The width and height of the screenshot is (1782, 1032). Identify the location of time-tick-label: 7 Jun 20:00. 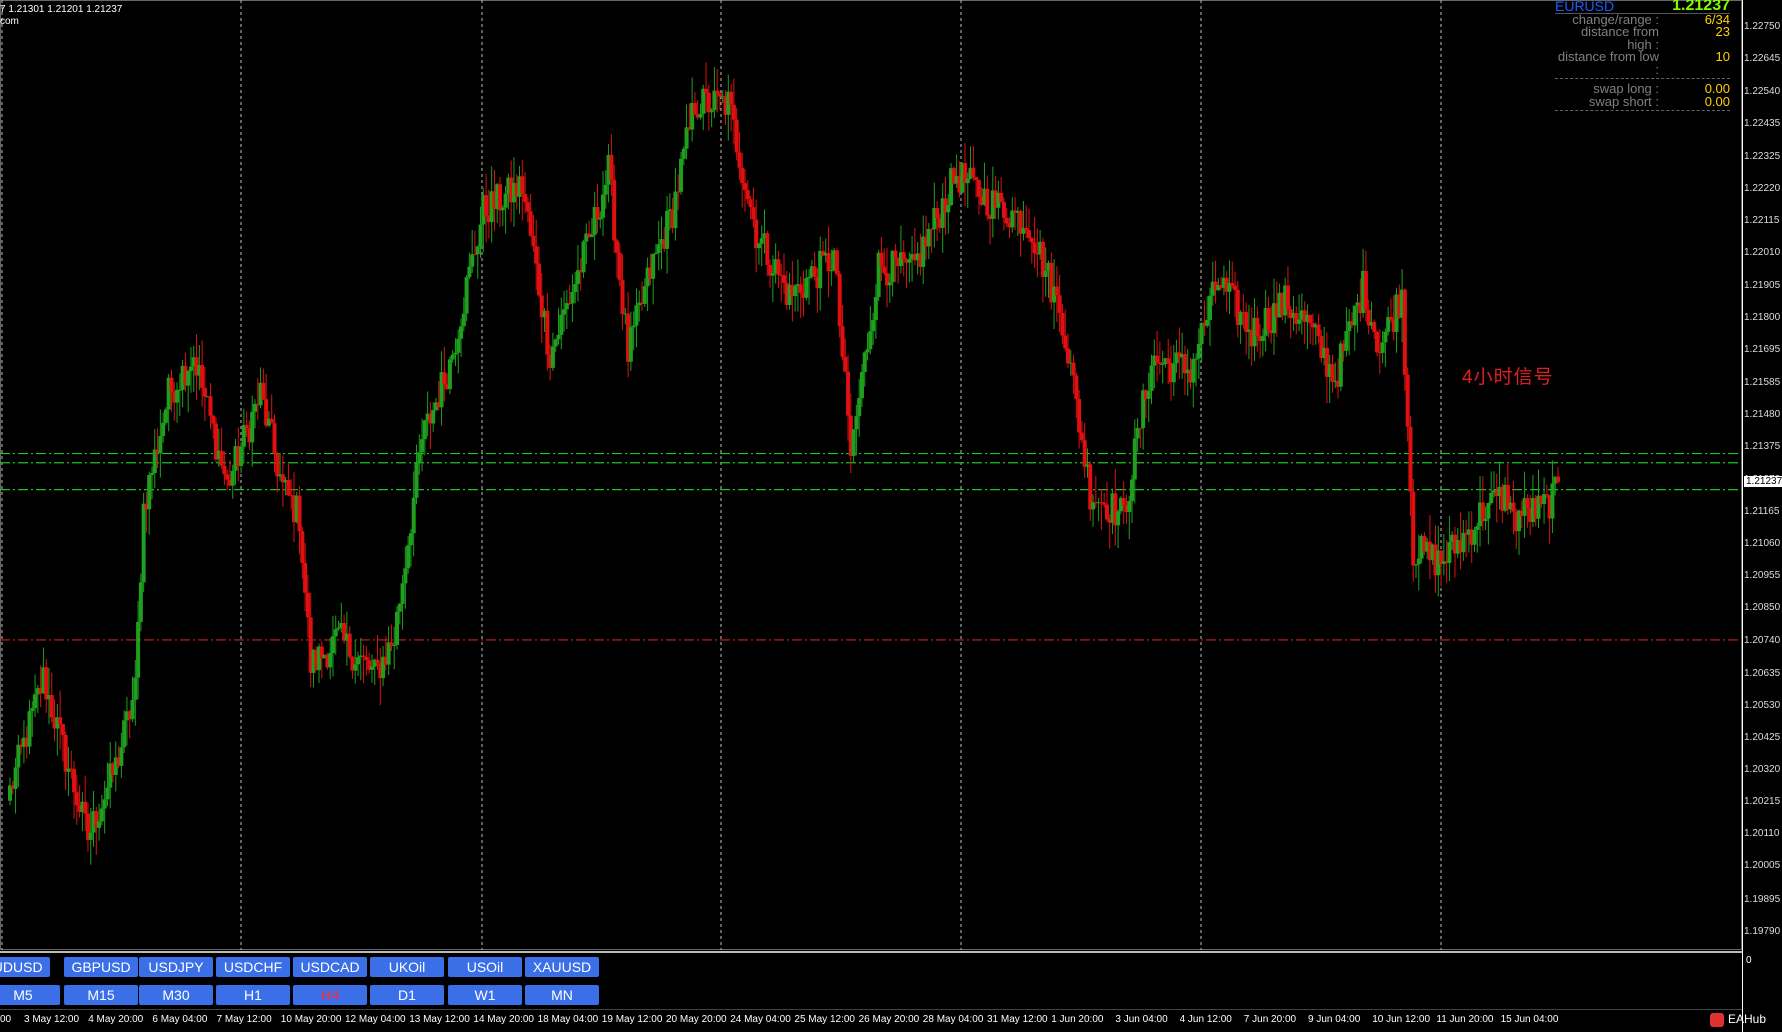
(1270, 1019).